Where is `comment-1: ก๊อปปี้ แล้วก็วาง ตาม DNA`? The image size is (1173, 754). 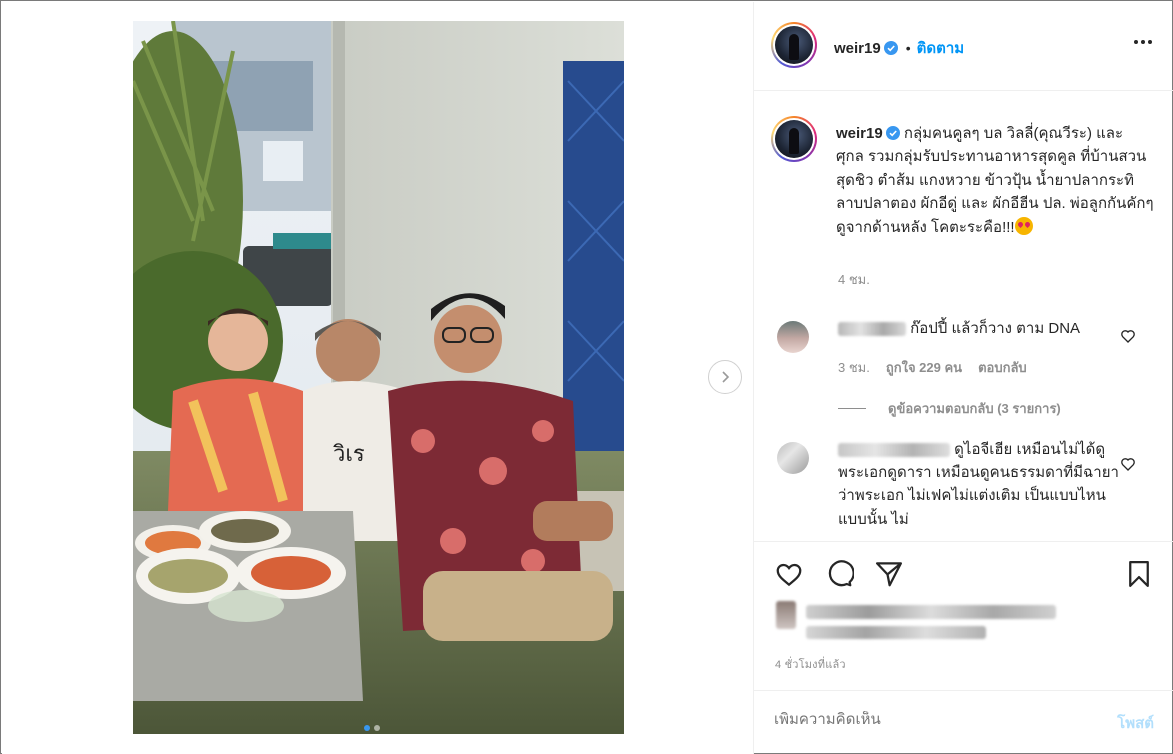
comment-1: ก๊อปปี้ แล้วก็วาง ตาม DNA is located at coordinates (983, 329).